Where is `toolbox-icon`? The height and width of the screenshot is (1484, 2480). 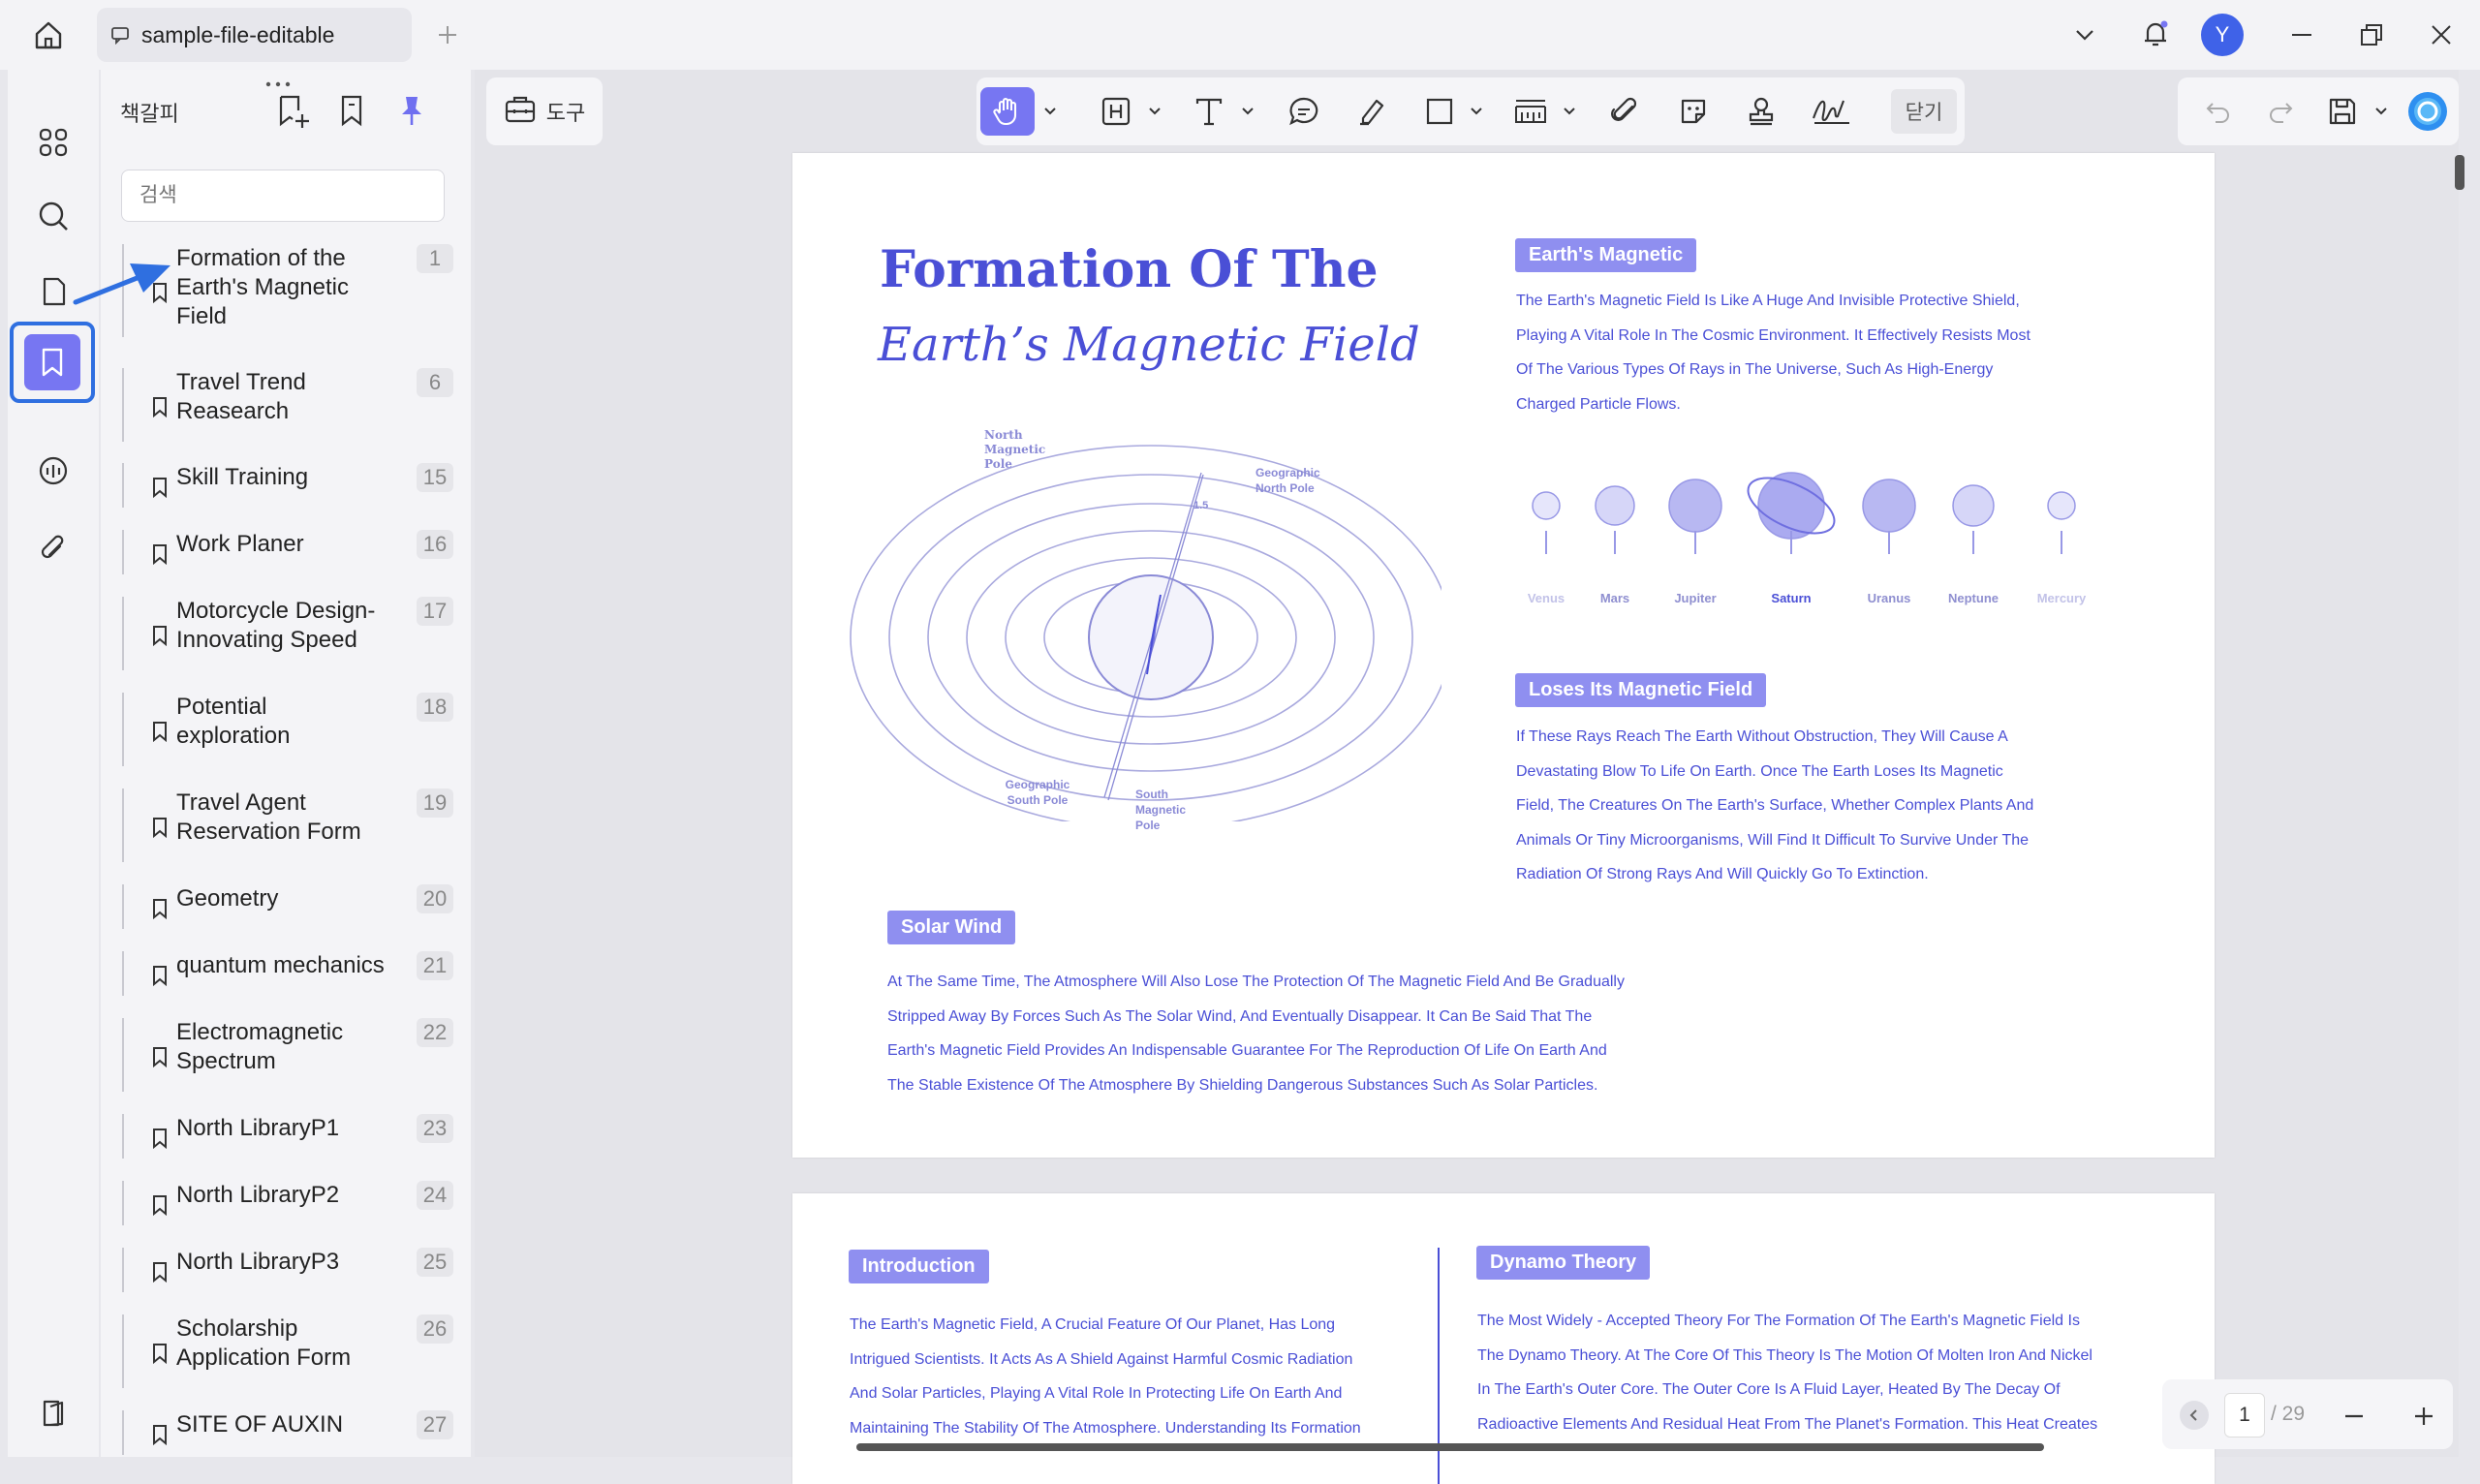
toolbox-icon is located at coordinates (520, 111).